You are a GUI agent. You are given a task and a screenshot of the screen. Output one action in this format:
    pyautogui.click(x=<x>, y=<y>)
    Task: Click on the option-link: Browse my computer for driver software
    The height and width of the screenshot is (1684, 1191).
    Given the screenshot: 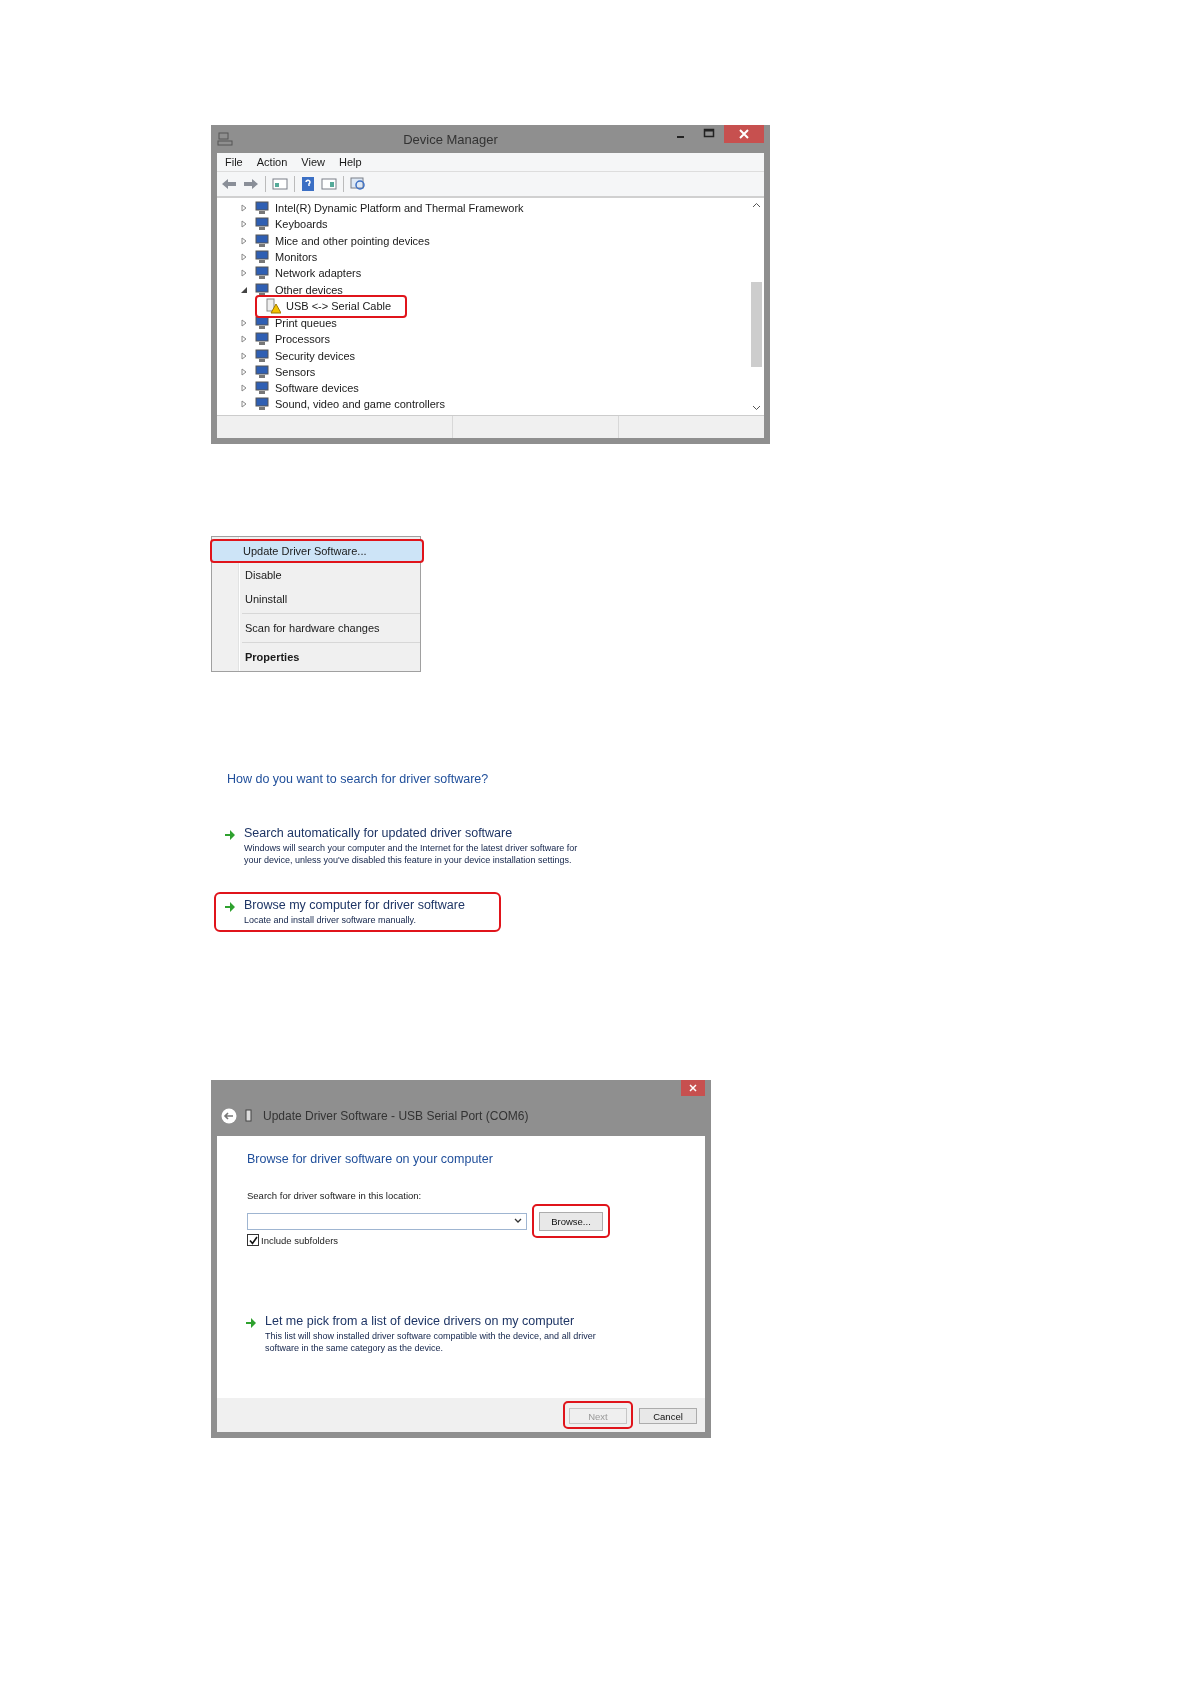 What is the action you would take?
    pyautogui.click(x=354, y=905)
    